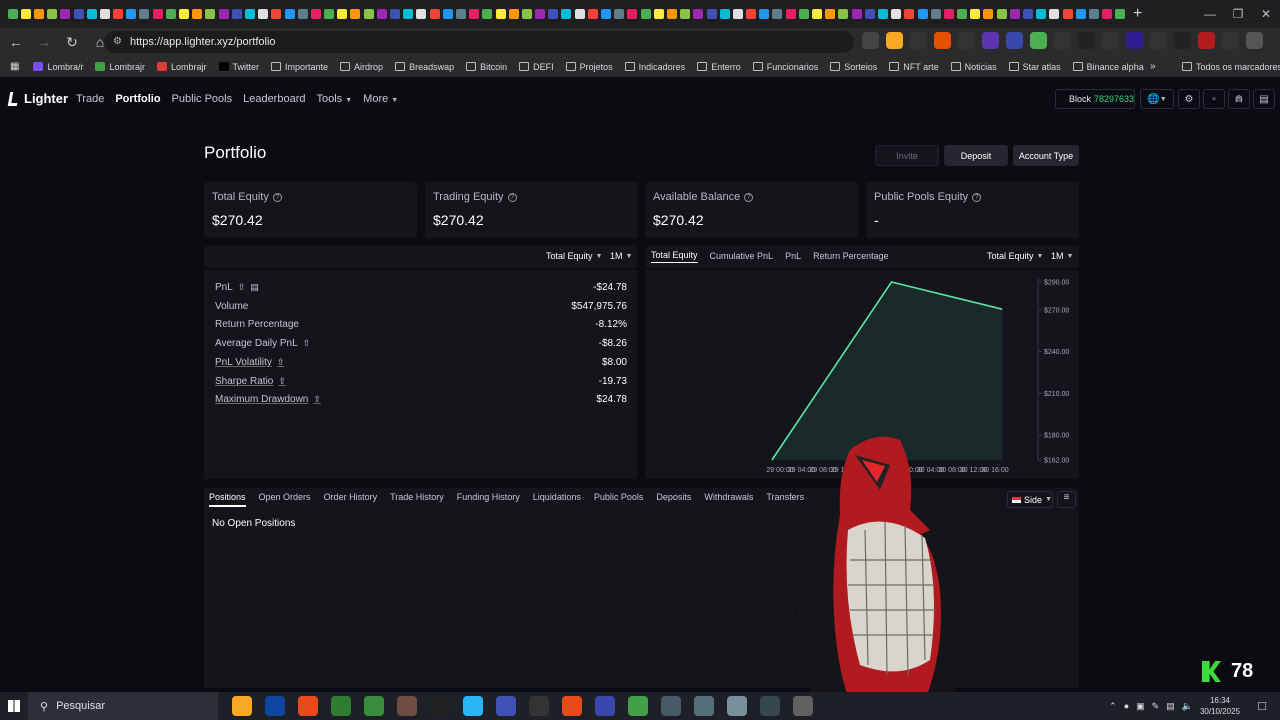 This screenshot has height=720, width=1280. Describe the element at coordinates (1153, 66) in the screenshot. I see `more-bookmarks-icon: »` at that location.